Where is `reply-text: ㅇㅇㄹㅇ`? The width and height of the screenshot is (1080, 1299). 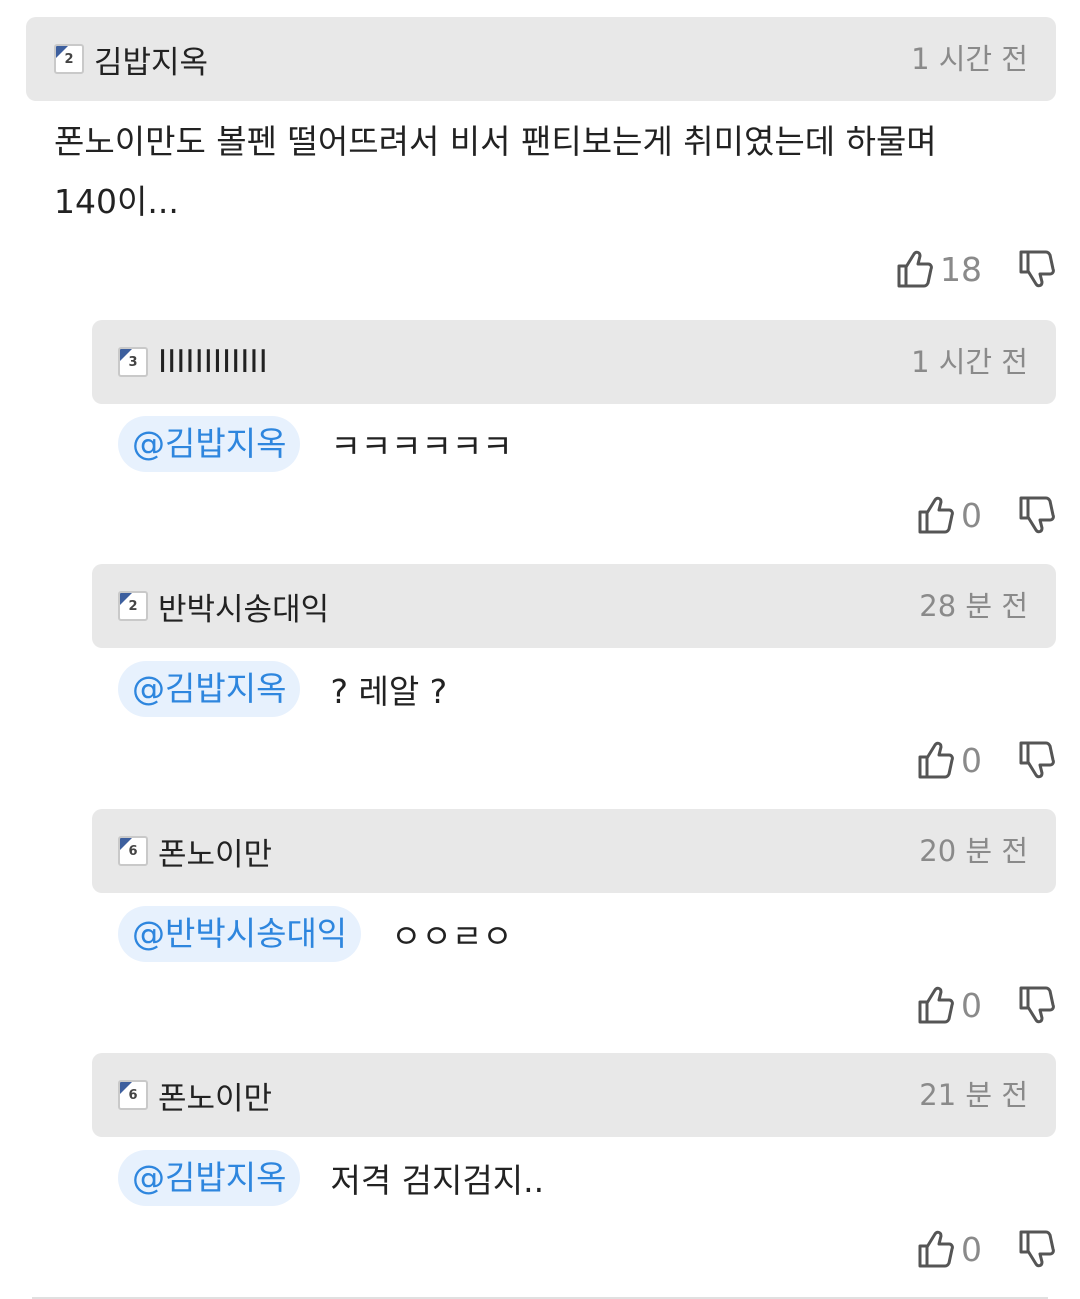
reply-text: ㅇㅇㄹㅇ is located at coordinates (452, 936).